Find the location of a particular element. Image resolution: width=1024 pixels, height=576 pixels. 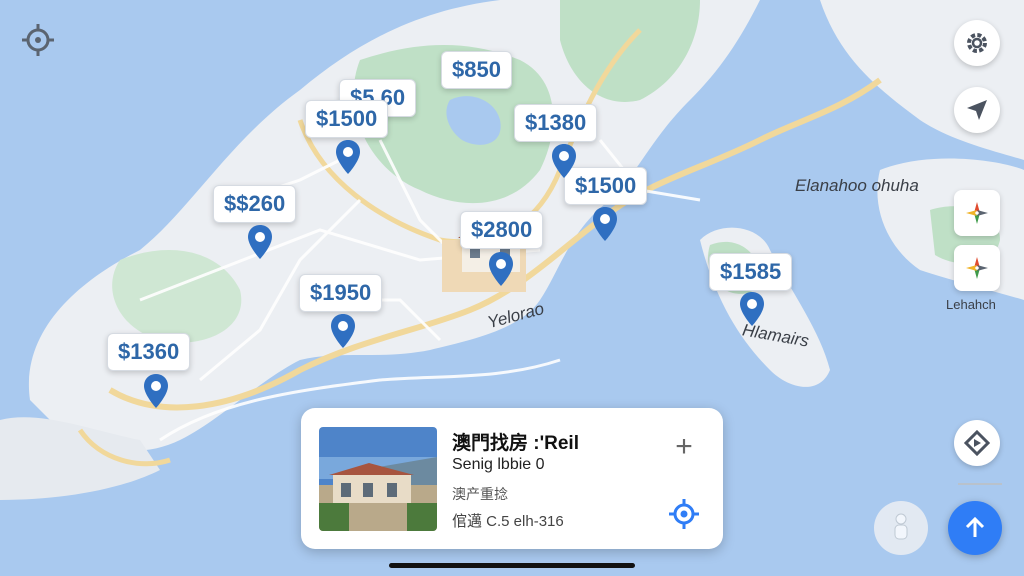

navigation-arrow-icon is located at coordinates (977, 110).